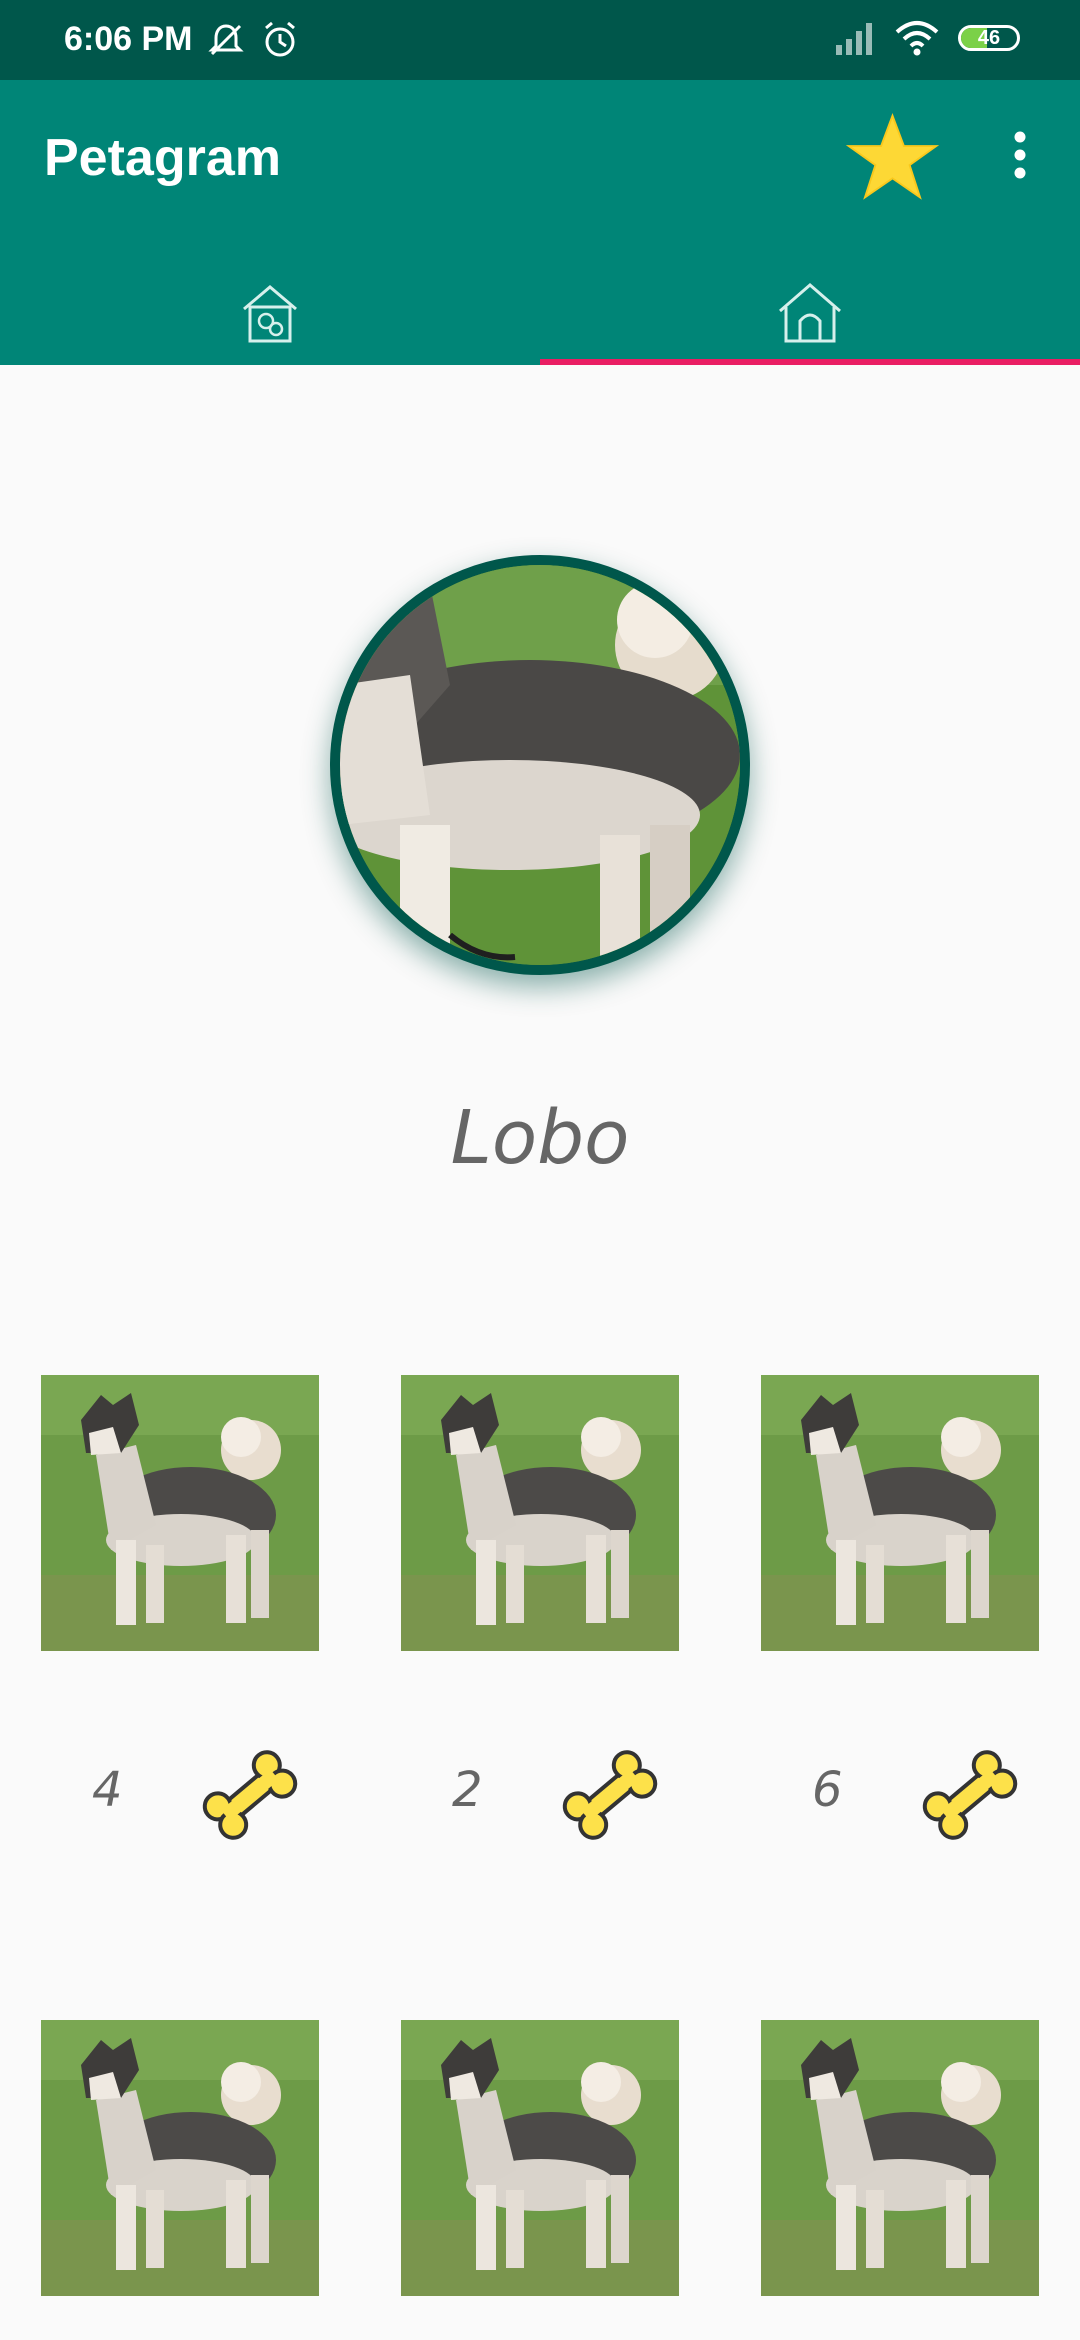 The height and width of the screenshot is (2340, 1080). Describe the element at coordinates (128, 39) in the screenshot. I see `status-time: 6:06 PM` at that location.